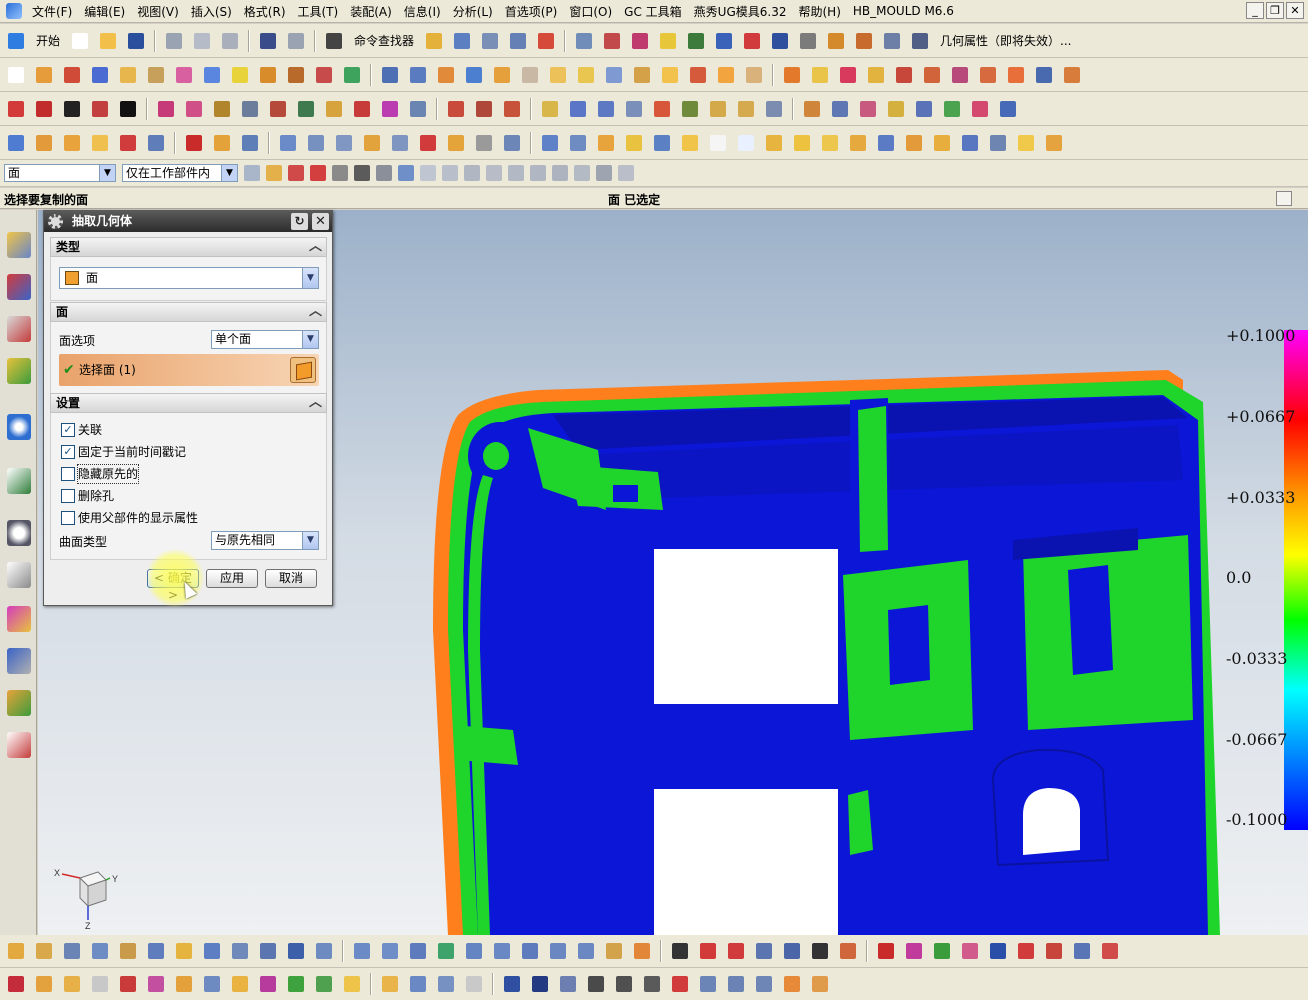 The width and height of the screenshot is (1308, 1000). Describe the element at coordinates (19, 703) in the screenshot. I see `roles-icon` at that location.